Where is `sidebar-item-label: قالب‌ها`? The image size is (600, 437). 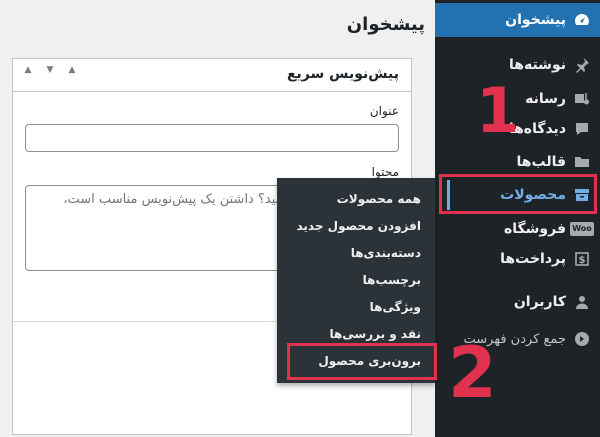
sidebar-item-label: قالب‌ها is located at coordinates (541, 162).